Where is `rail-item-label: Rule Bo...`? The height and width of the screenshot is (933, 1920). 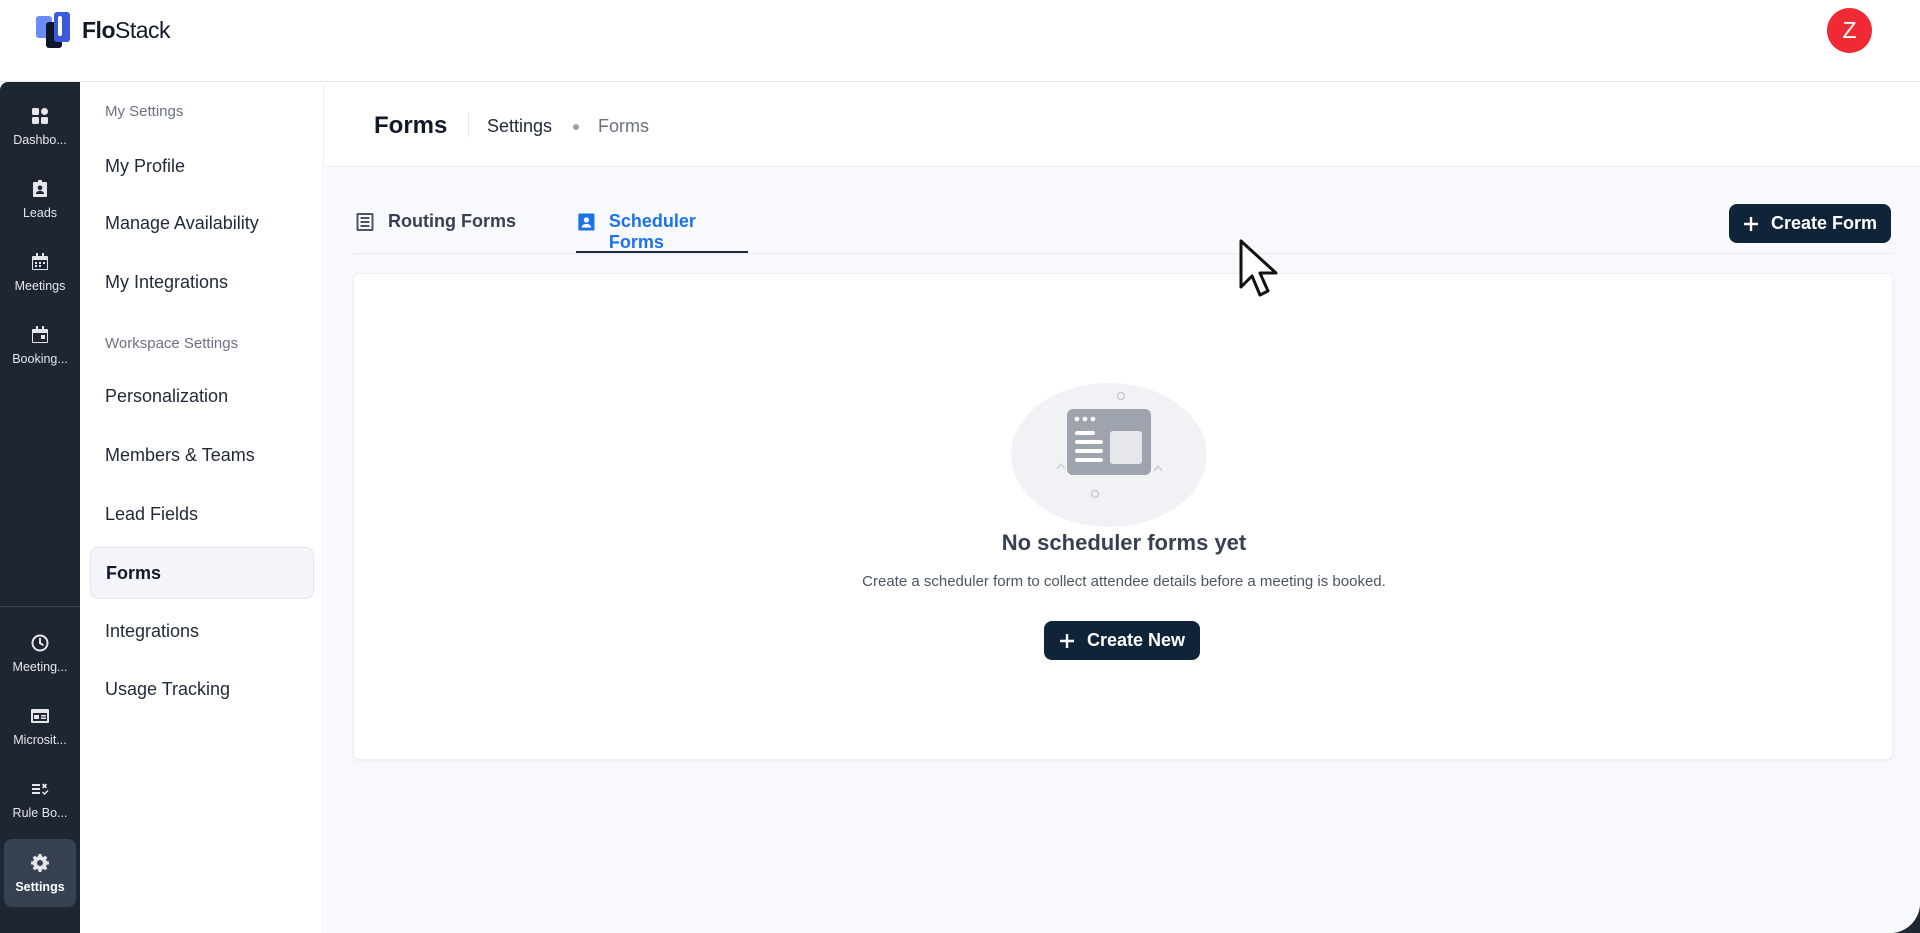 rail-item-label: Rule Bo... is located at coordinates (40, 812).